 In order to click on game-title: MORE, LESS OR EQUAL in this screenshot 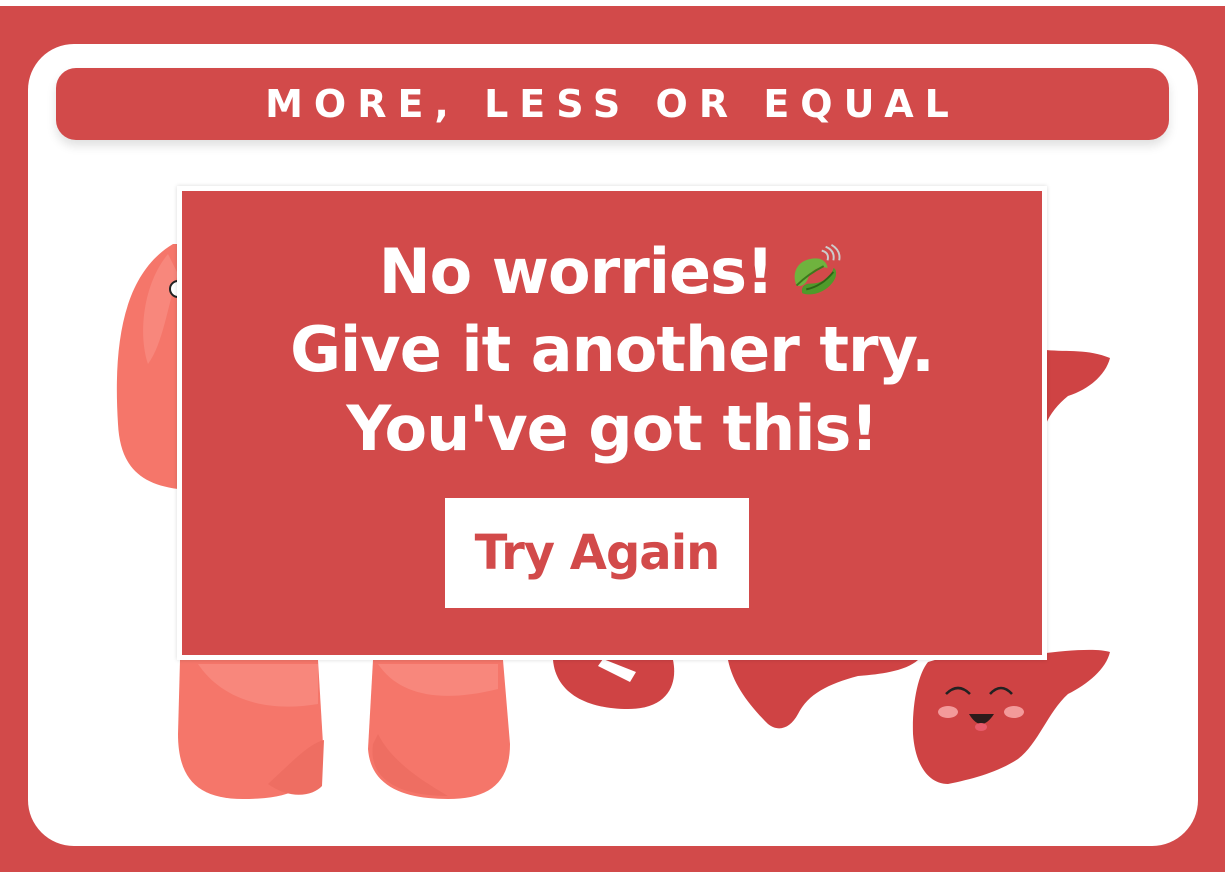, I will do `click(612, 104)`.